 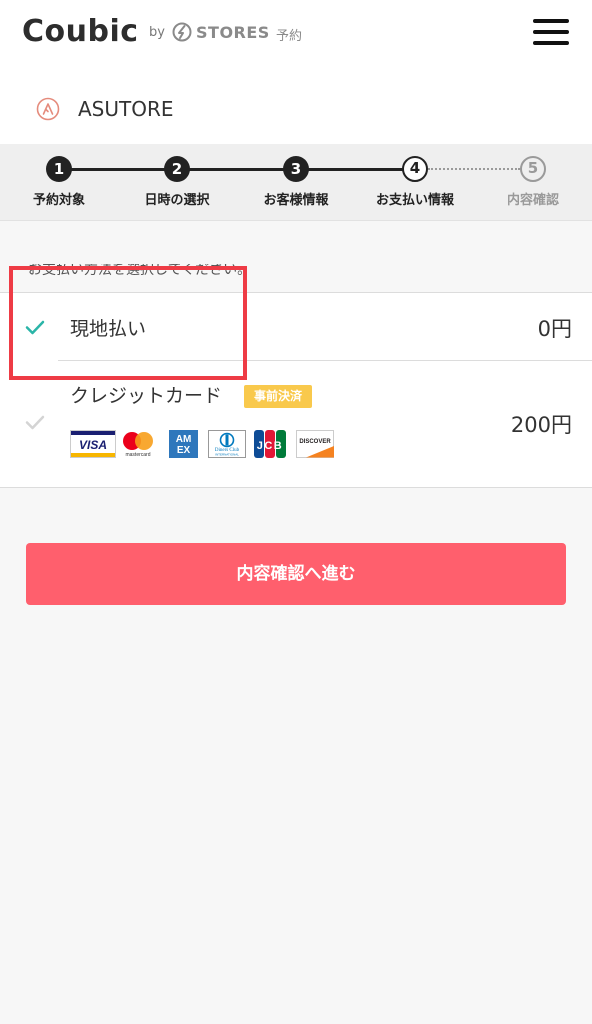 I want to click on step-5-label: 内容確認, so click(x=533, y=200).